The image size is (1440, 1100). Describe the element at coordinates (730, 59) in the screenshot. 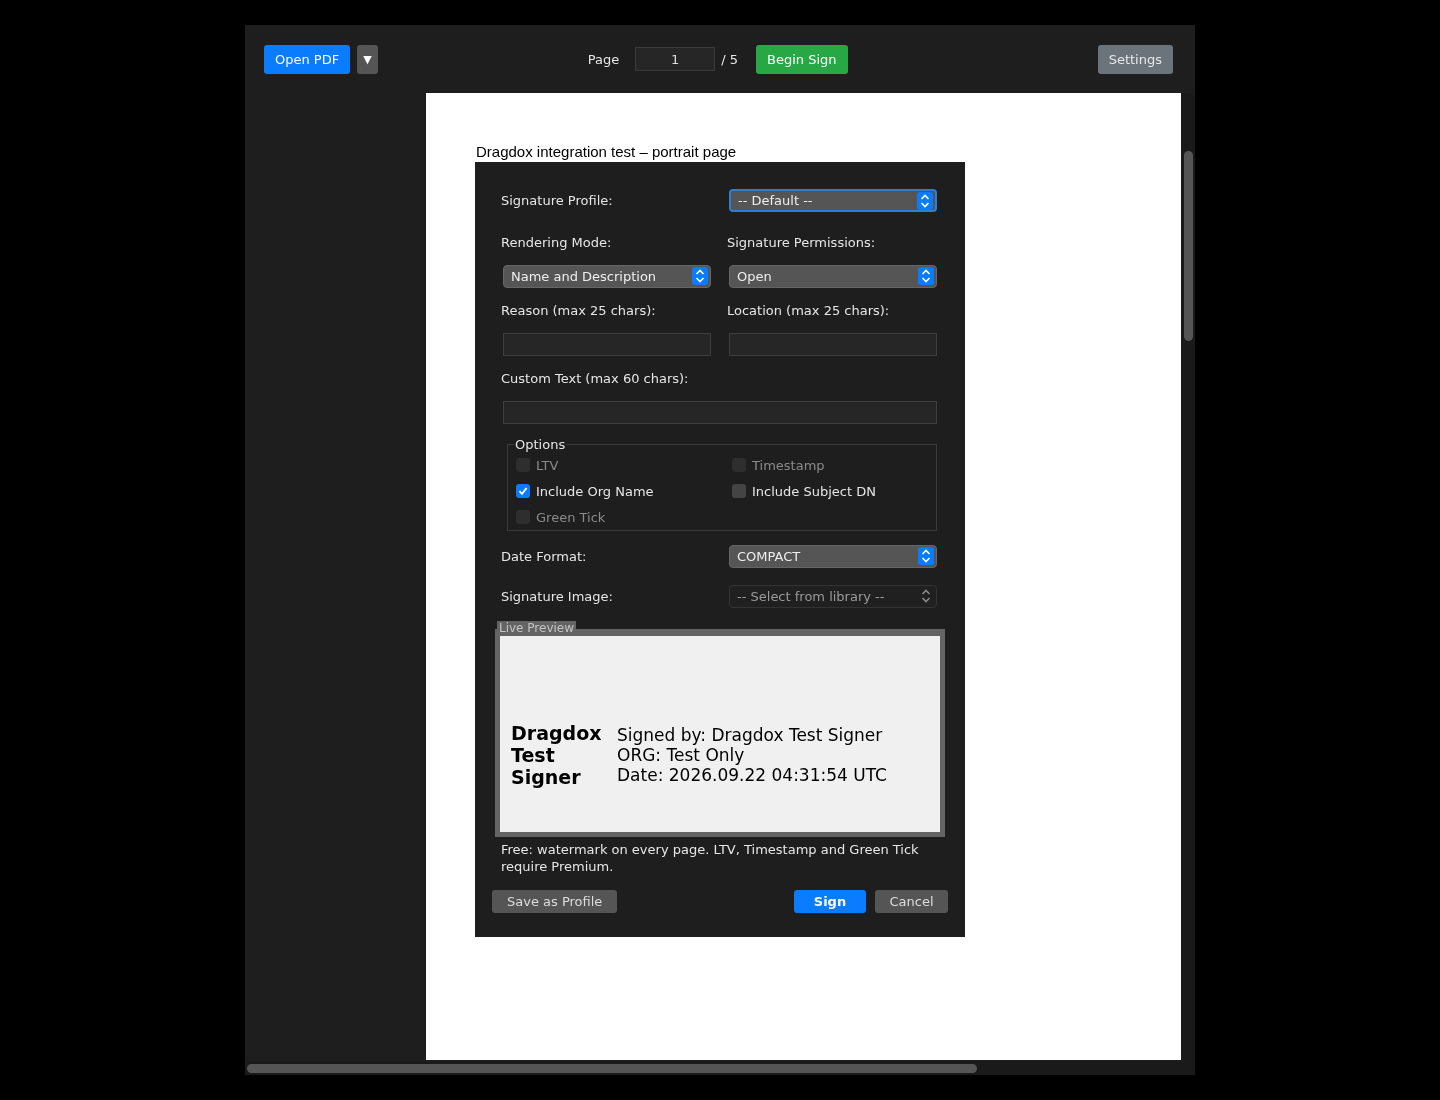

I see `page-total: / 5` at that location.